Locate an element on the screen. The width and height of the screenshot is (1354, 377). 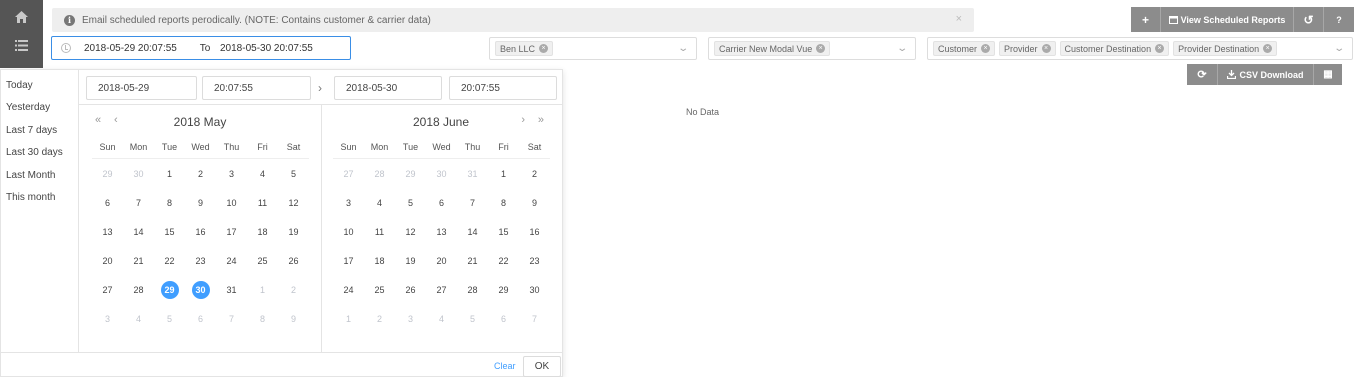
calendar-day-selected: 30 is located at coordinates (200, 289).